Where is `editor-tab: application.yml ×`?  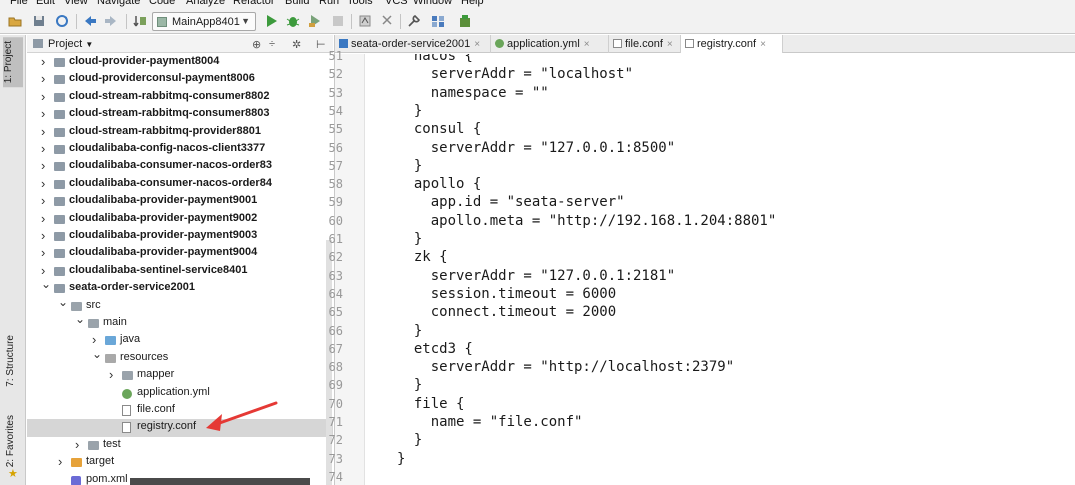 editor-tab: application.yml × is located at coordinates (550, 44).